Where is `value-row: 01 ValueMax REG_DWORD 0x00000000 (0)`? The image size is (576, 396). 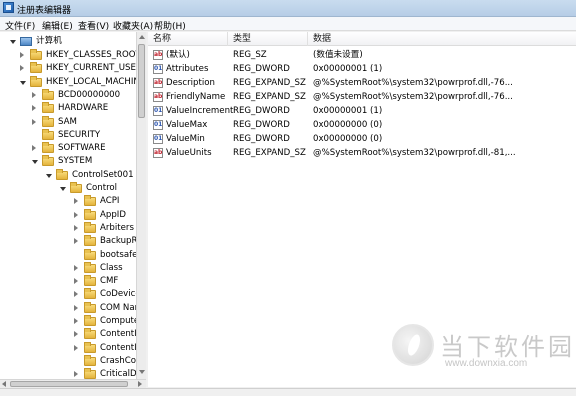 value-row: 01 ValueMax REG_DWORD 0x00000000 (0) is located at coordinates (362, 125).